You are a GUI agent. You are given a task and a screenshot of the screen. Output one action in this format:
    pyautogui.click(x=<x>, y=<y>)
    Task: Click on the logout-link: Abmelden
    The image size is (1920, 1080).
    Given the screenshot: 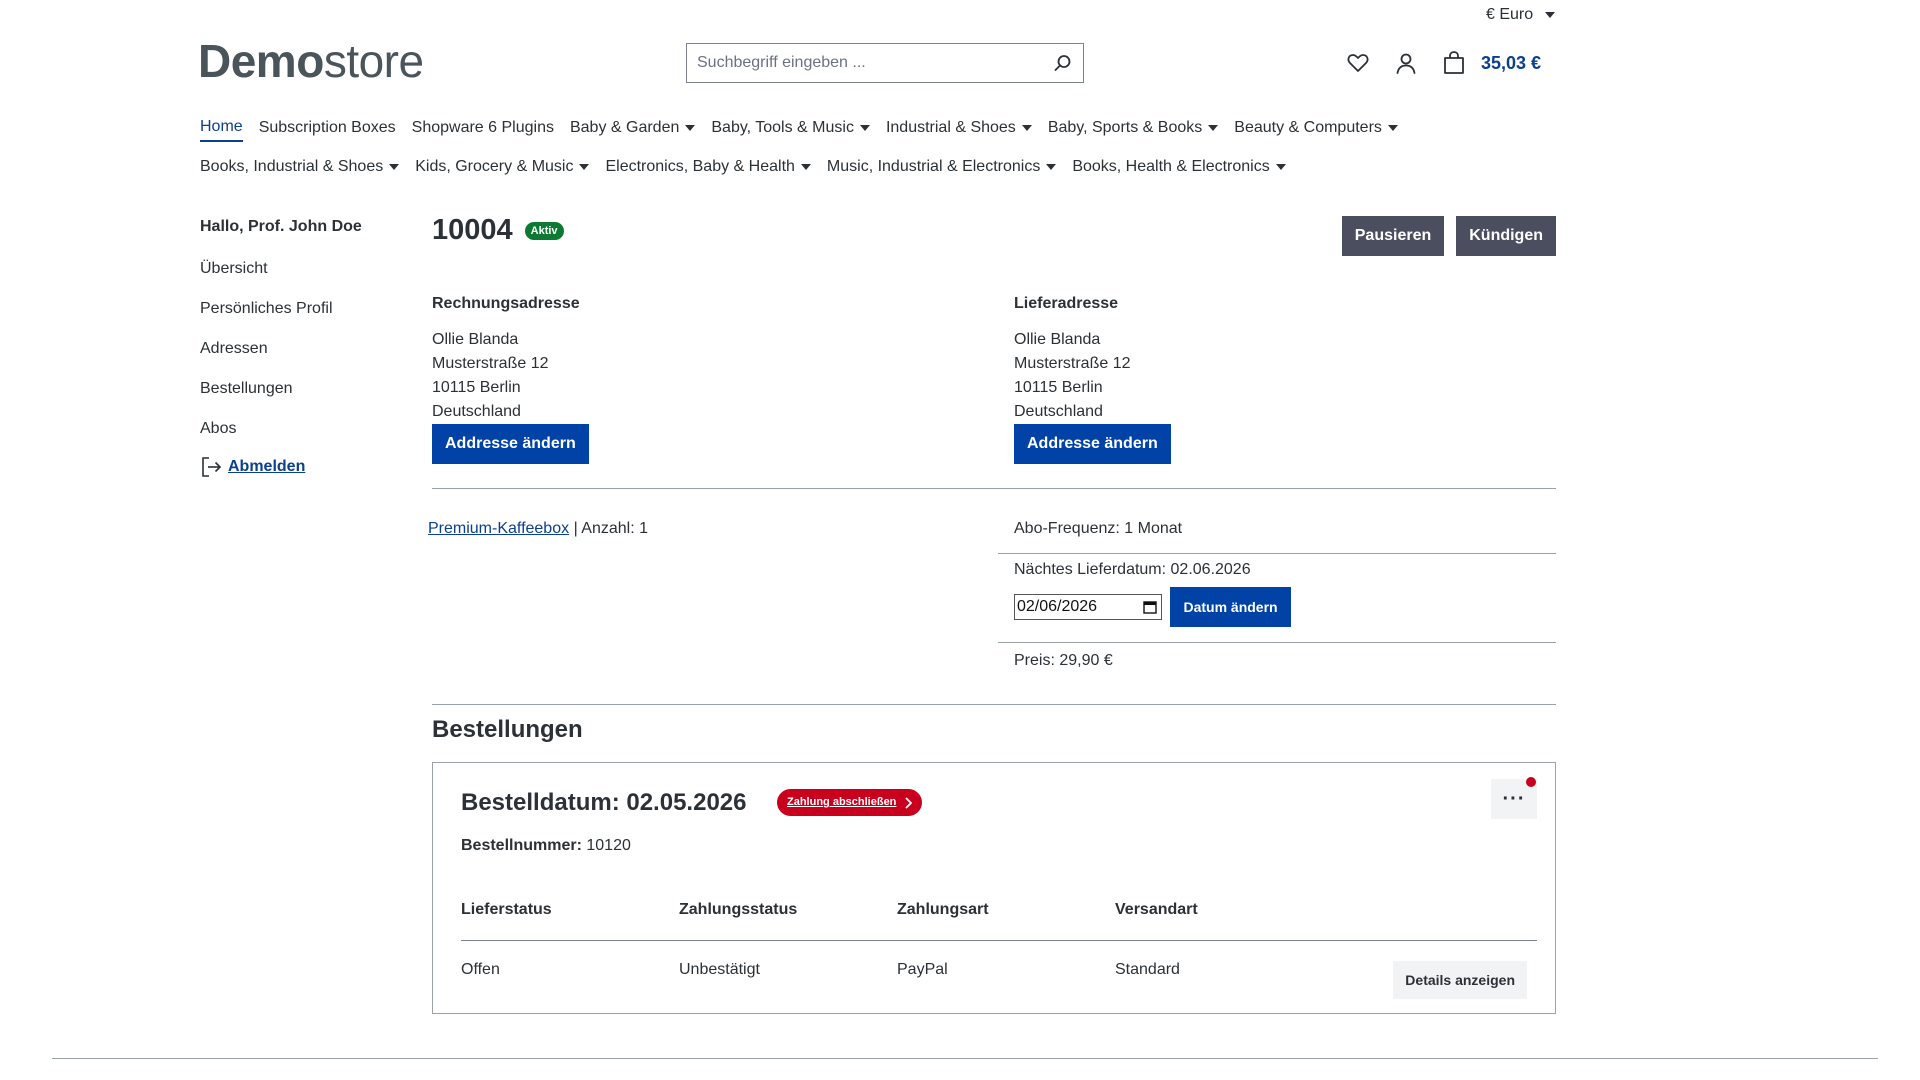 What is the action you would take?
    pyautogui.click(x=300, y=467)
    